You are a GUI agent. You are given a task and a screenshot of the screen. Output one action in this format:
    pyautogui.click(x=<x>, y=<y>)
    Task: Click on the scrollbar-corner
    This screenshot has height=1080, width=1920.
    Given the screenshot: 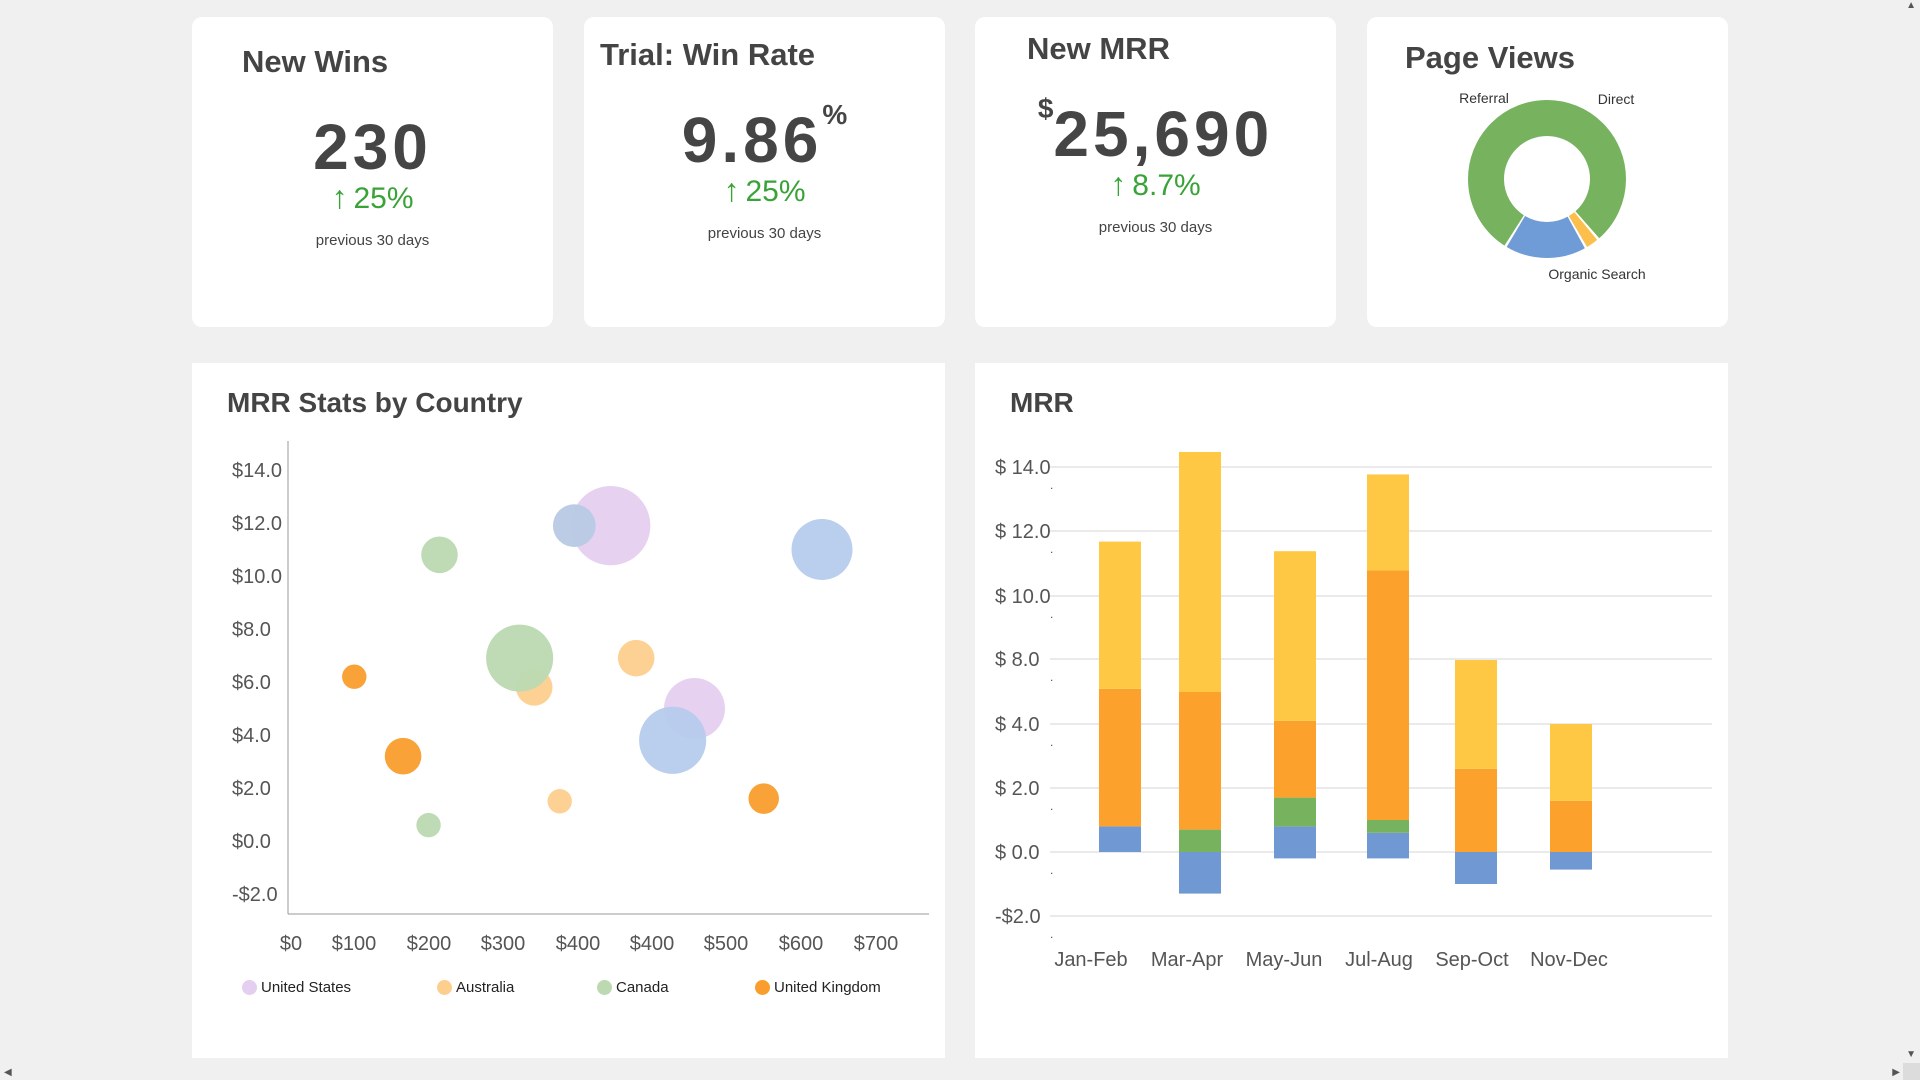 What is the action you would take?
    pyautogui.click(x=1911, y=1071)
    